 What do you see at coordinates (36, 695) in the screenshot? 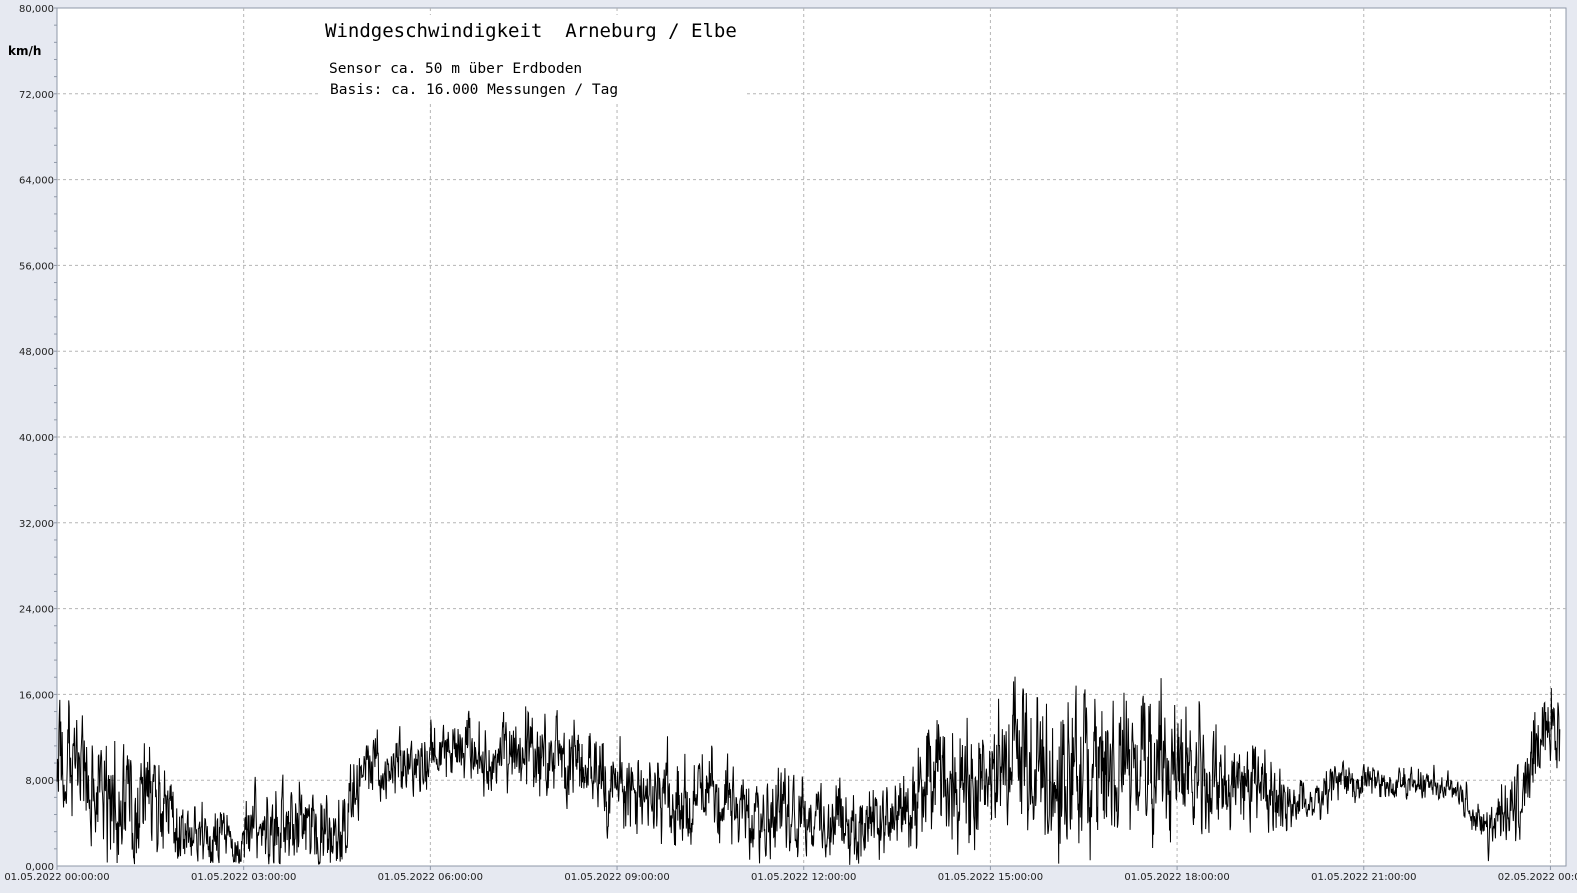
I see `y-tick-label: 16,000` at bounding box center [36, 695].